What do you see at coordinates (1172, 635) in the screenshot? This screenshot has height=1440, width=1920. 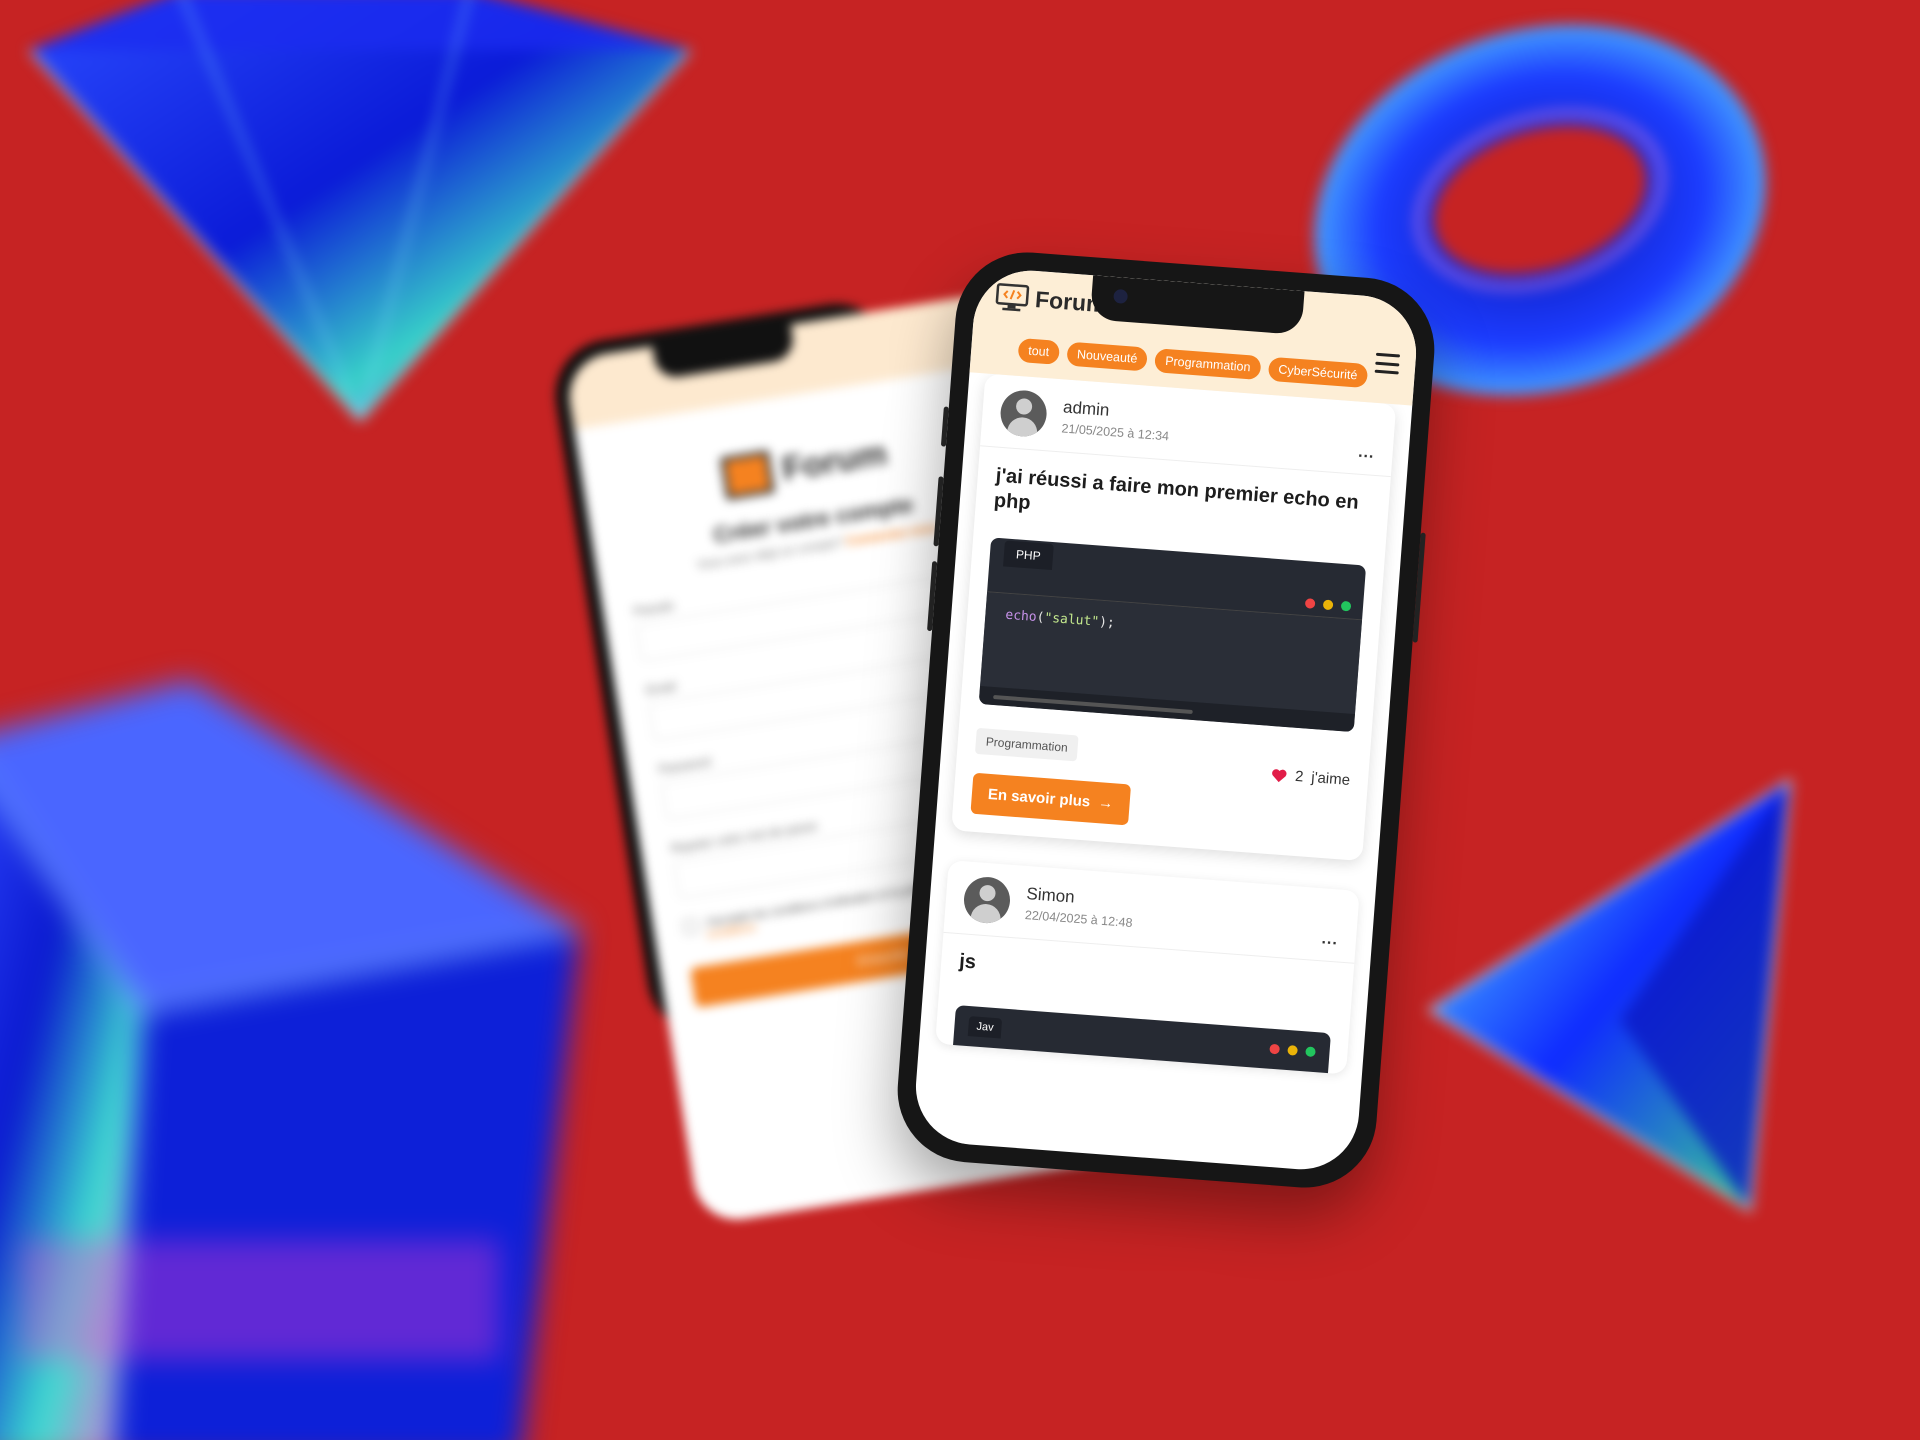 I see `code-block: PHP echo("salut");` at bounding box center [1172, 635].